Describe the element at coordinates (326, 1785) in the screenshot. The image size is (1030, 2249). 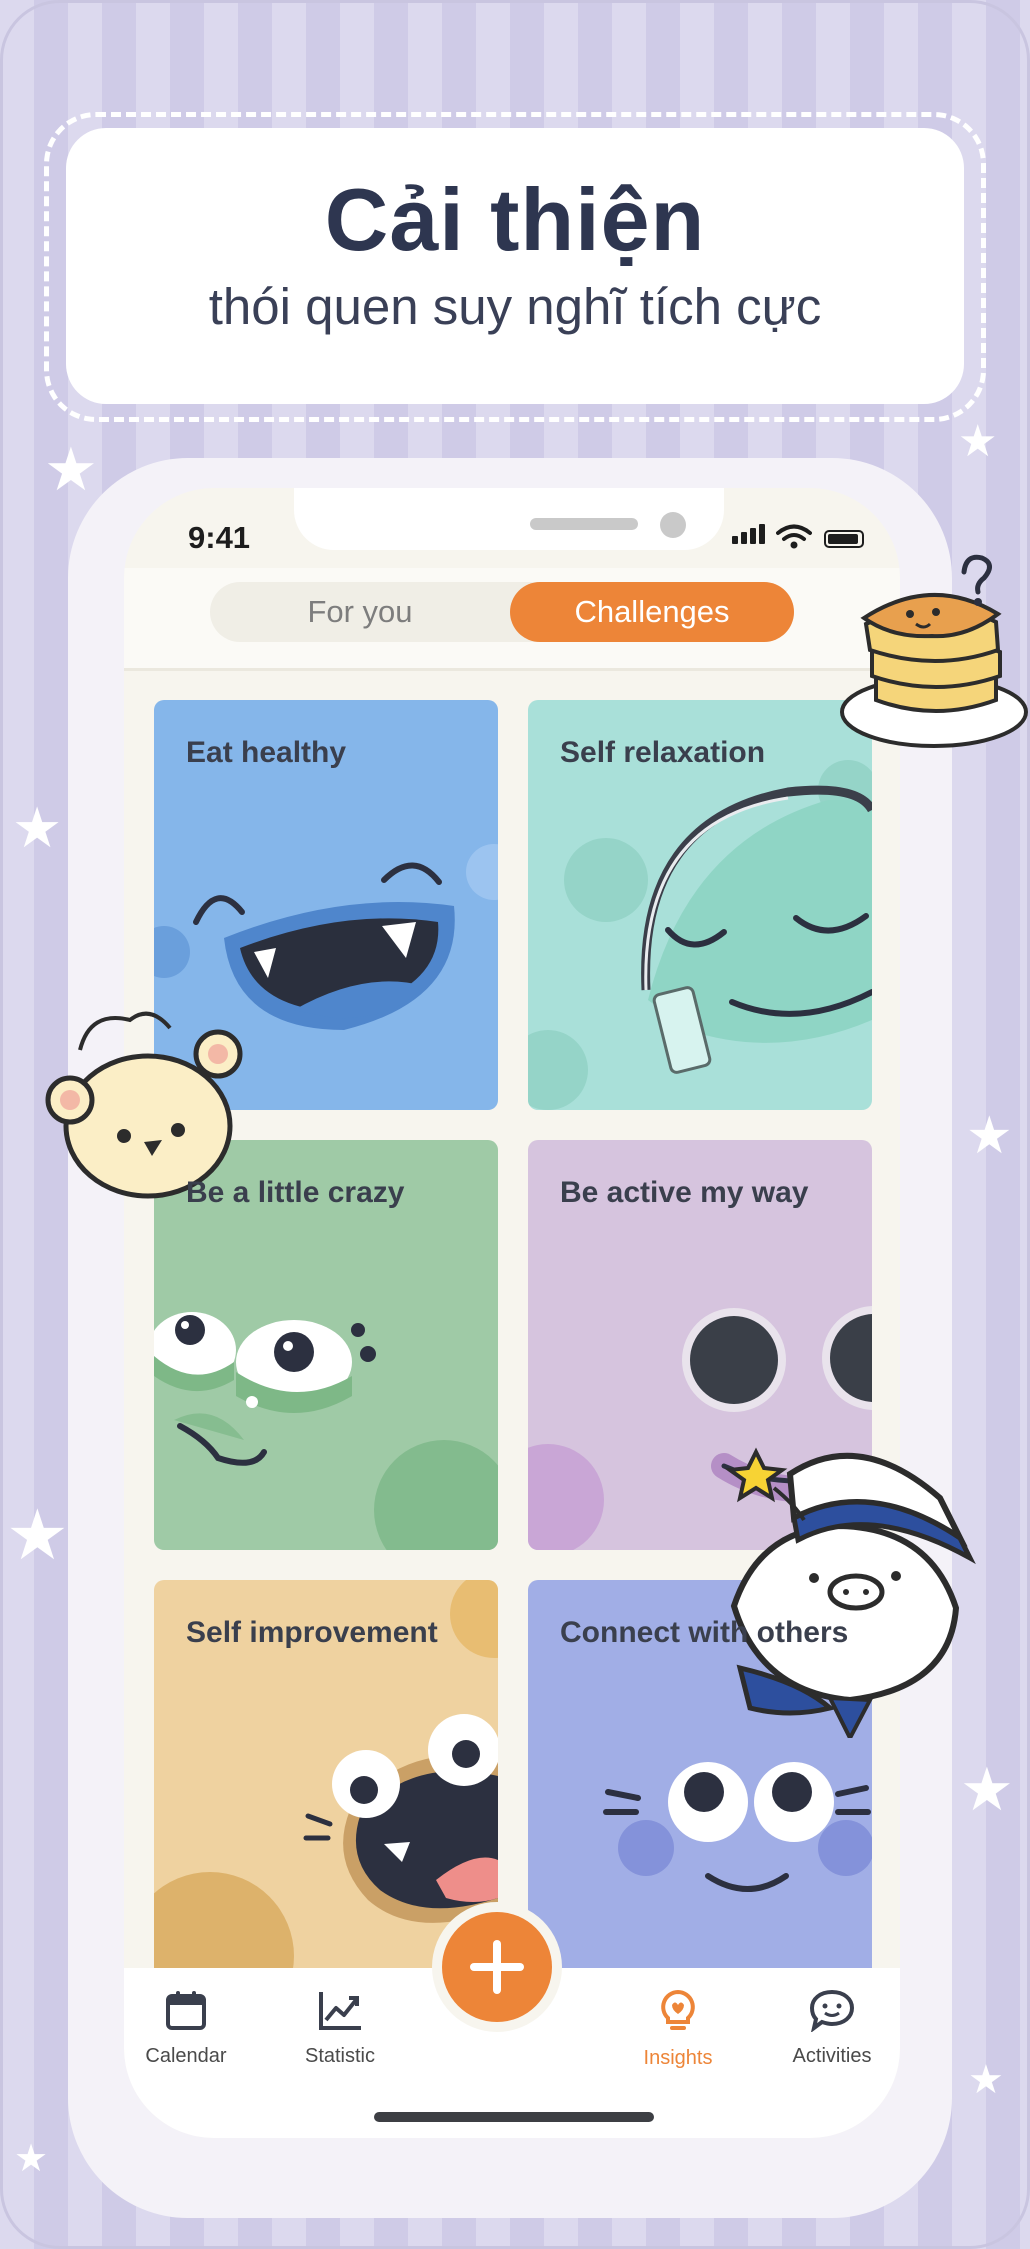
I see `challenge-card-self-improvement: Self improvement` at that location.